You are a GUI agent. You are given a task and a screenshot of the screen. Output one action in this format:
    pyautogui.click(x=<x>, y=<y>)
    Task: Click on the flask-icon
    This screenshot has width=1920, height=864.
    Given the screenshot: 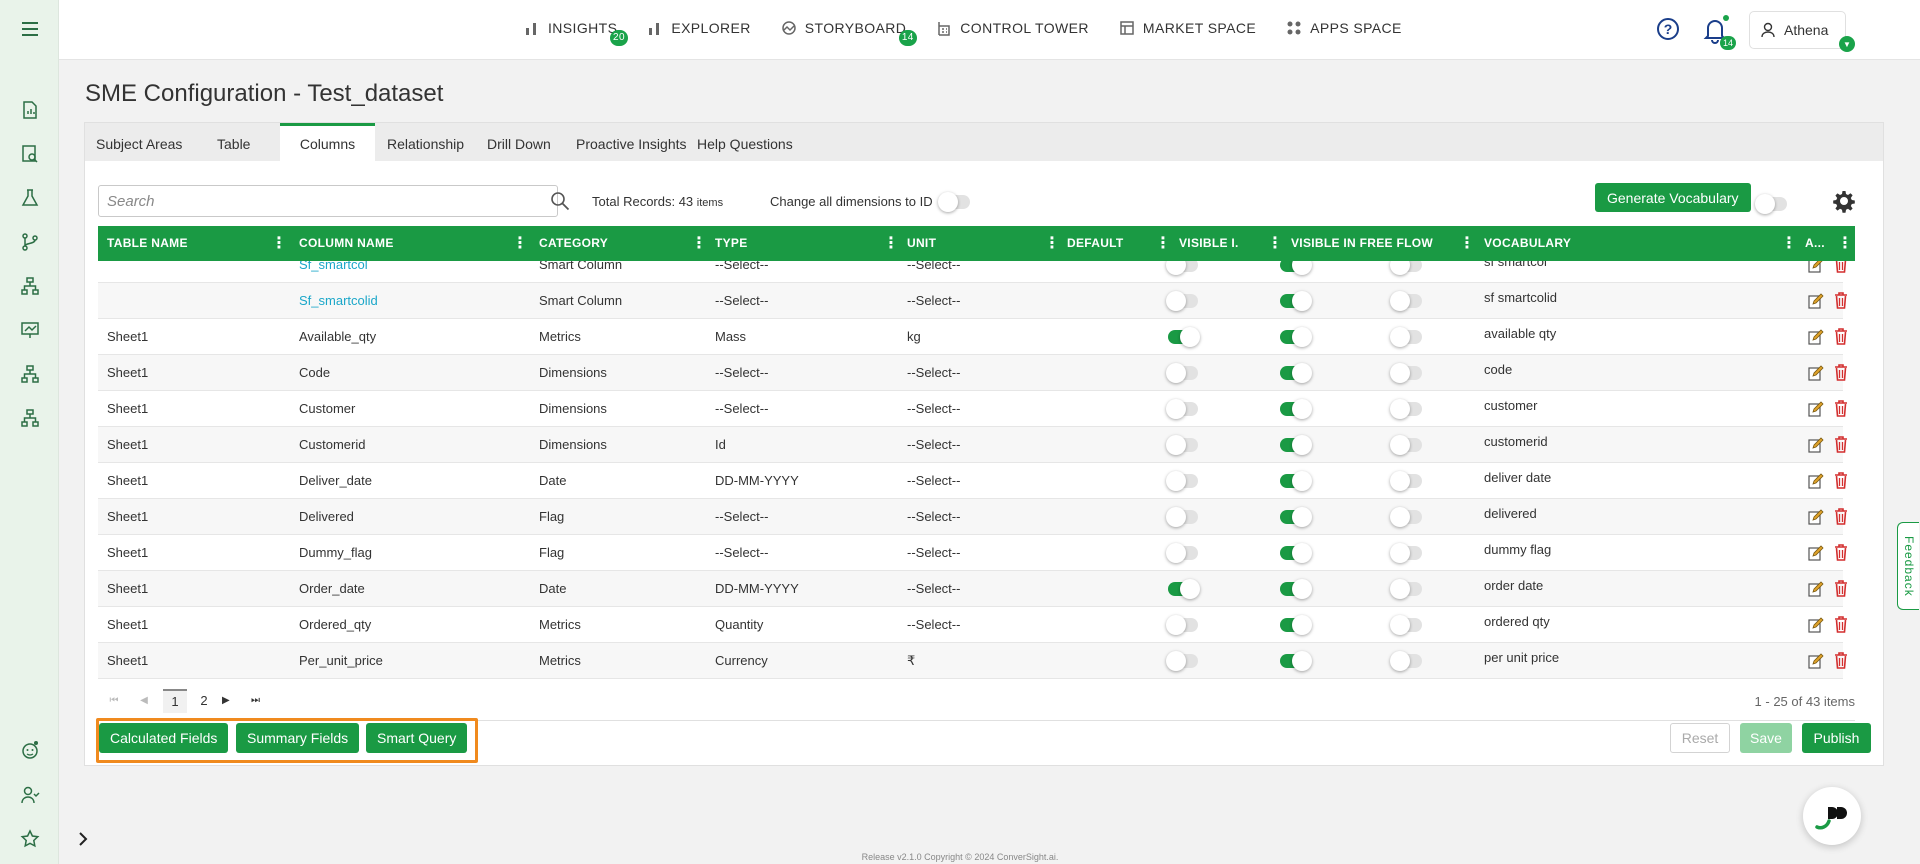 What is the action you would take?
    pyautogui.click(x=30, y=198)
    